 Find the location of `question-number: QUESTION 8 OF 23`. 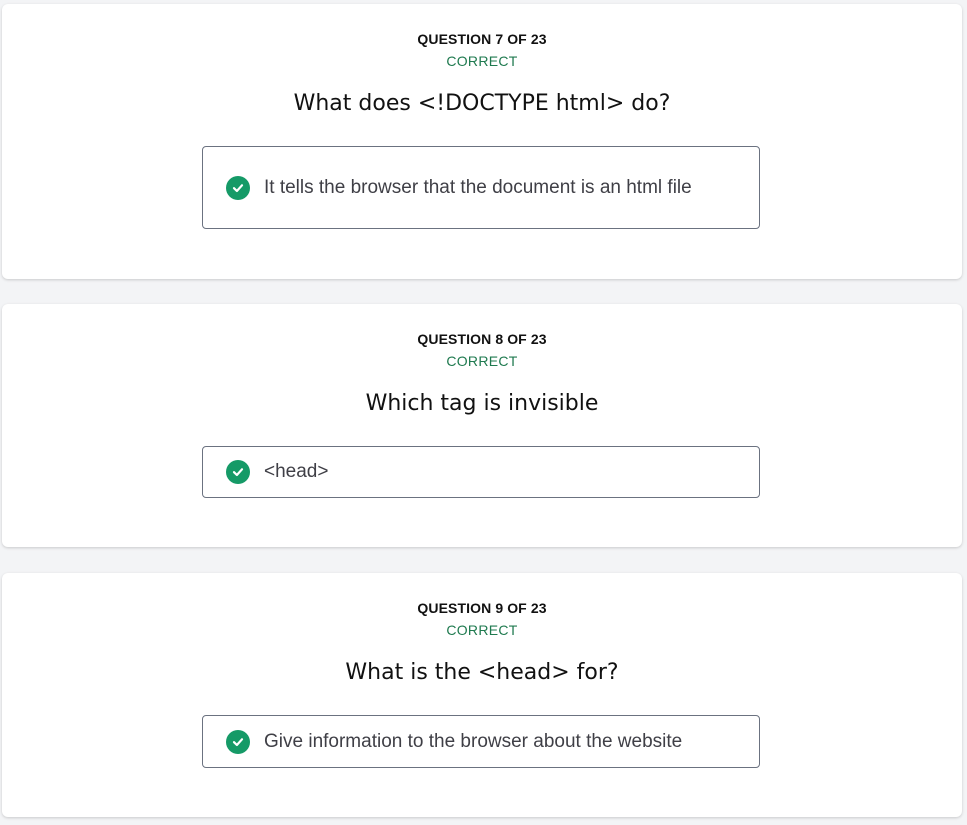

question-number: QUESTION 8 OF 23 is located at coordinates (482, 339).